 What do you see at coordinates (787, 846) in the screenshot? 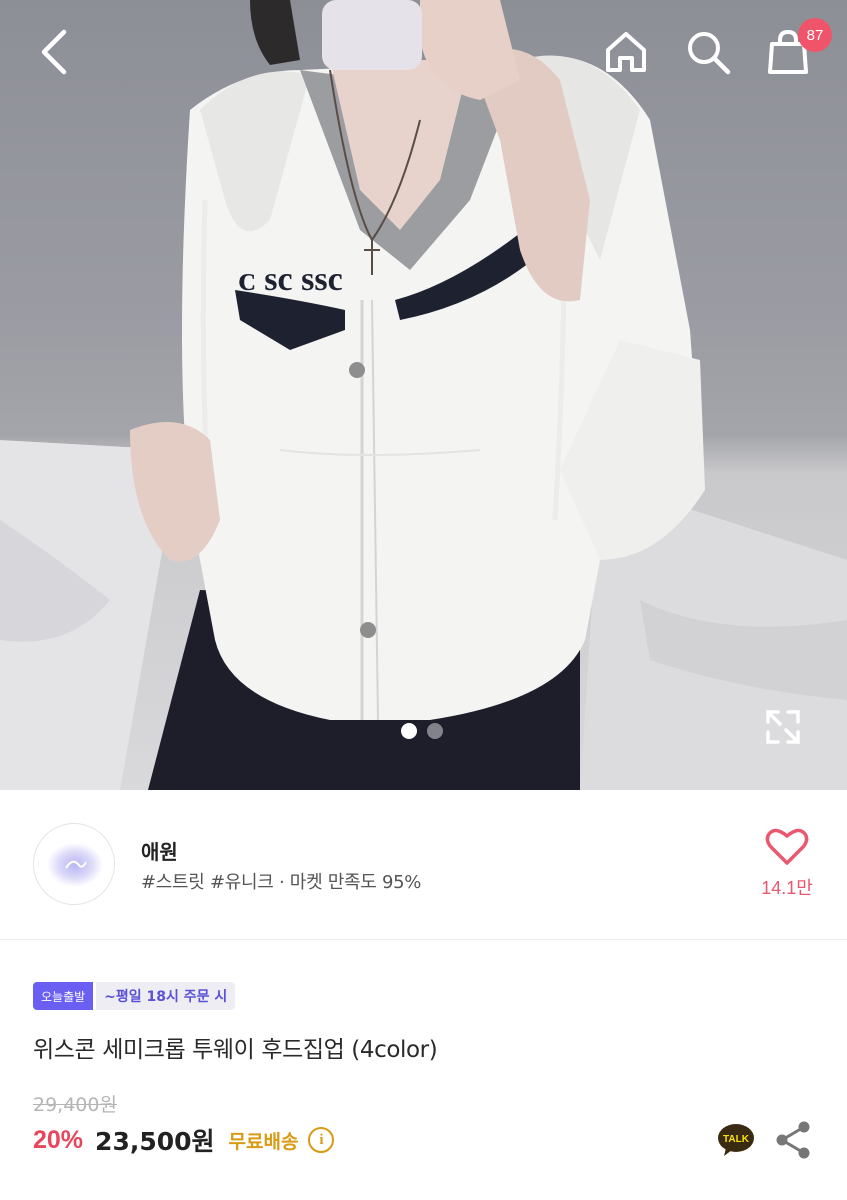
I see `heart-icon` at bounding box center [787, 846].